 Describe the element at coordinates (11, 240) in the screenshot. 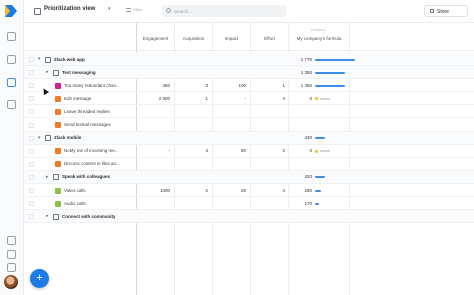

I see `notes-icon` at that location.